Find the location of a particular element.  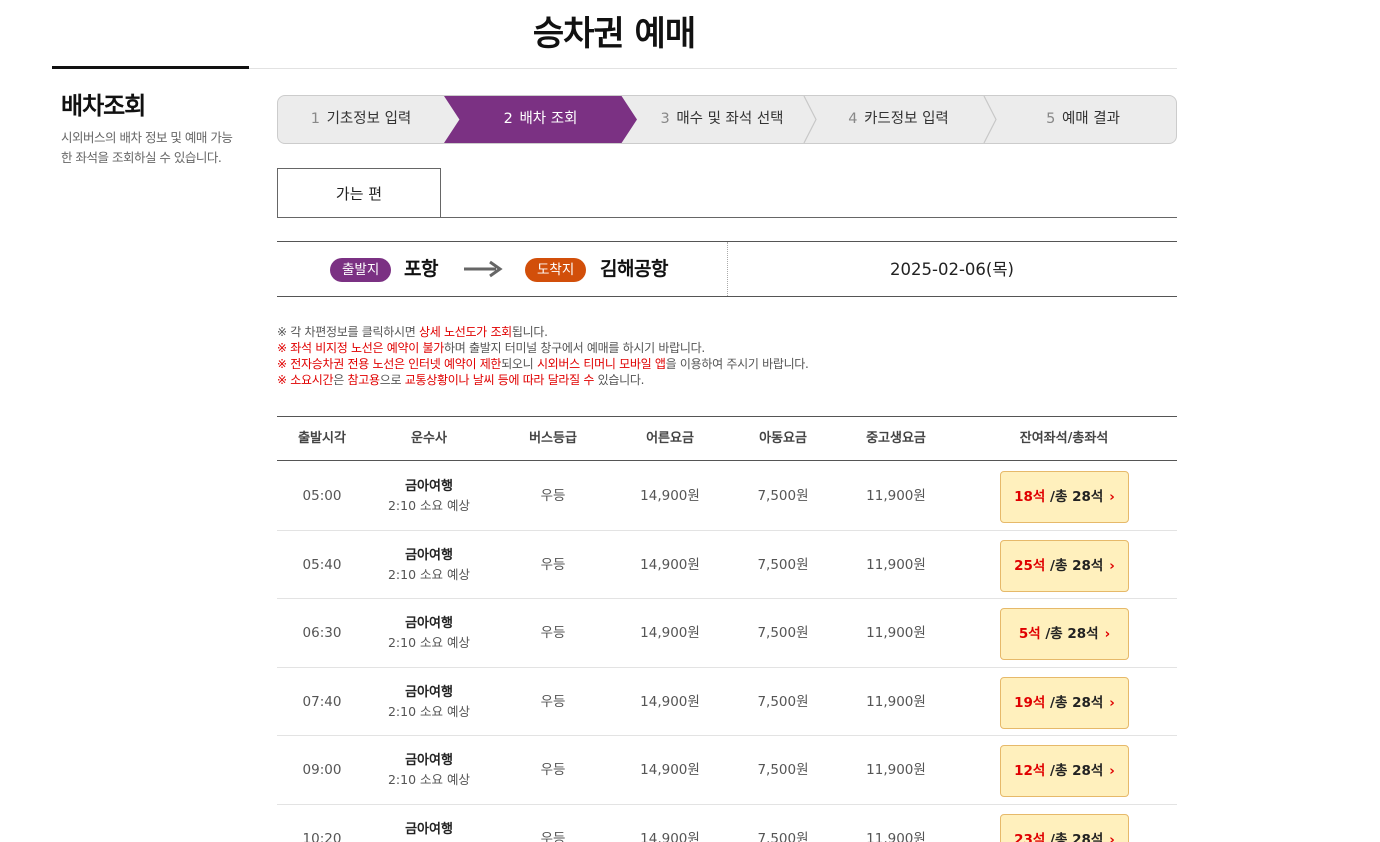

notice-highlight: 교통상황이나 날씨 등에 따라 달라질 수 is located at coordinates (499, 380).